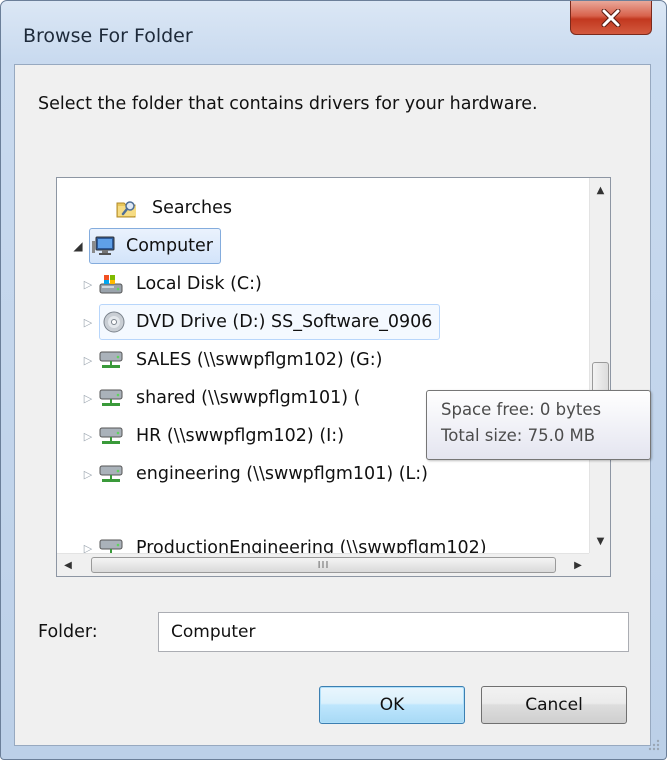  I want to click on tree-node-local-disk: ▷ Local Disk (C:), so click(174, 284).